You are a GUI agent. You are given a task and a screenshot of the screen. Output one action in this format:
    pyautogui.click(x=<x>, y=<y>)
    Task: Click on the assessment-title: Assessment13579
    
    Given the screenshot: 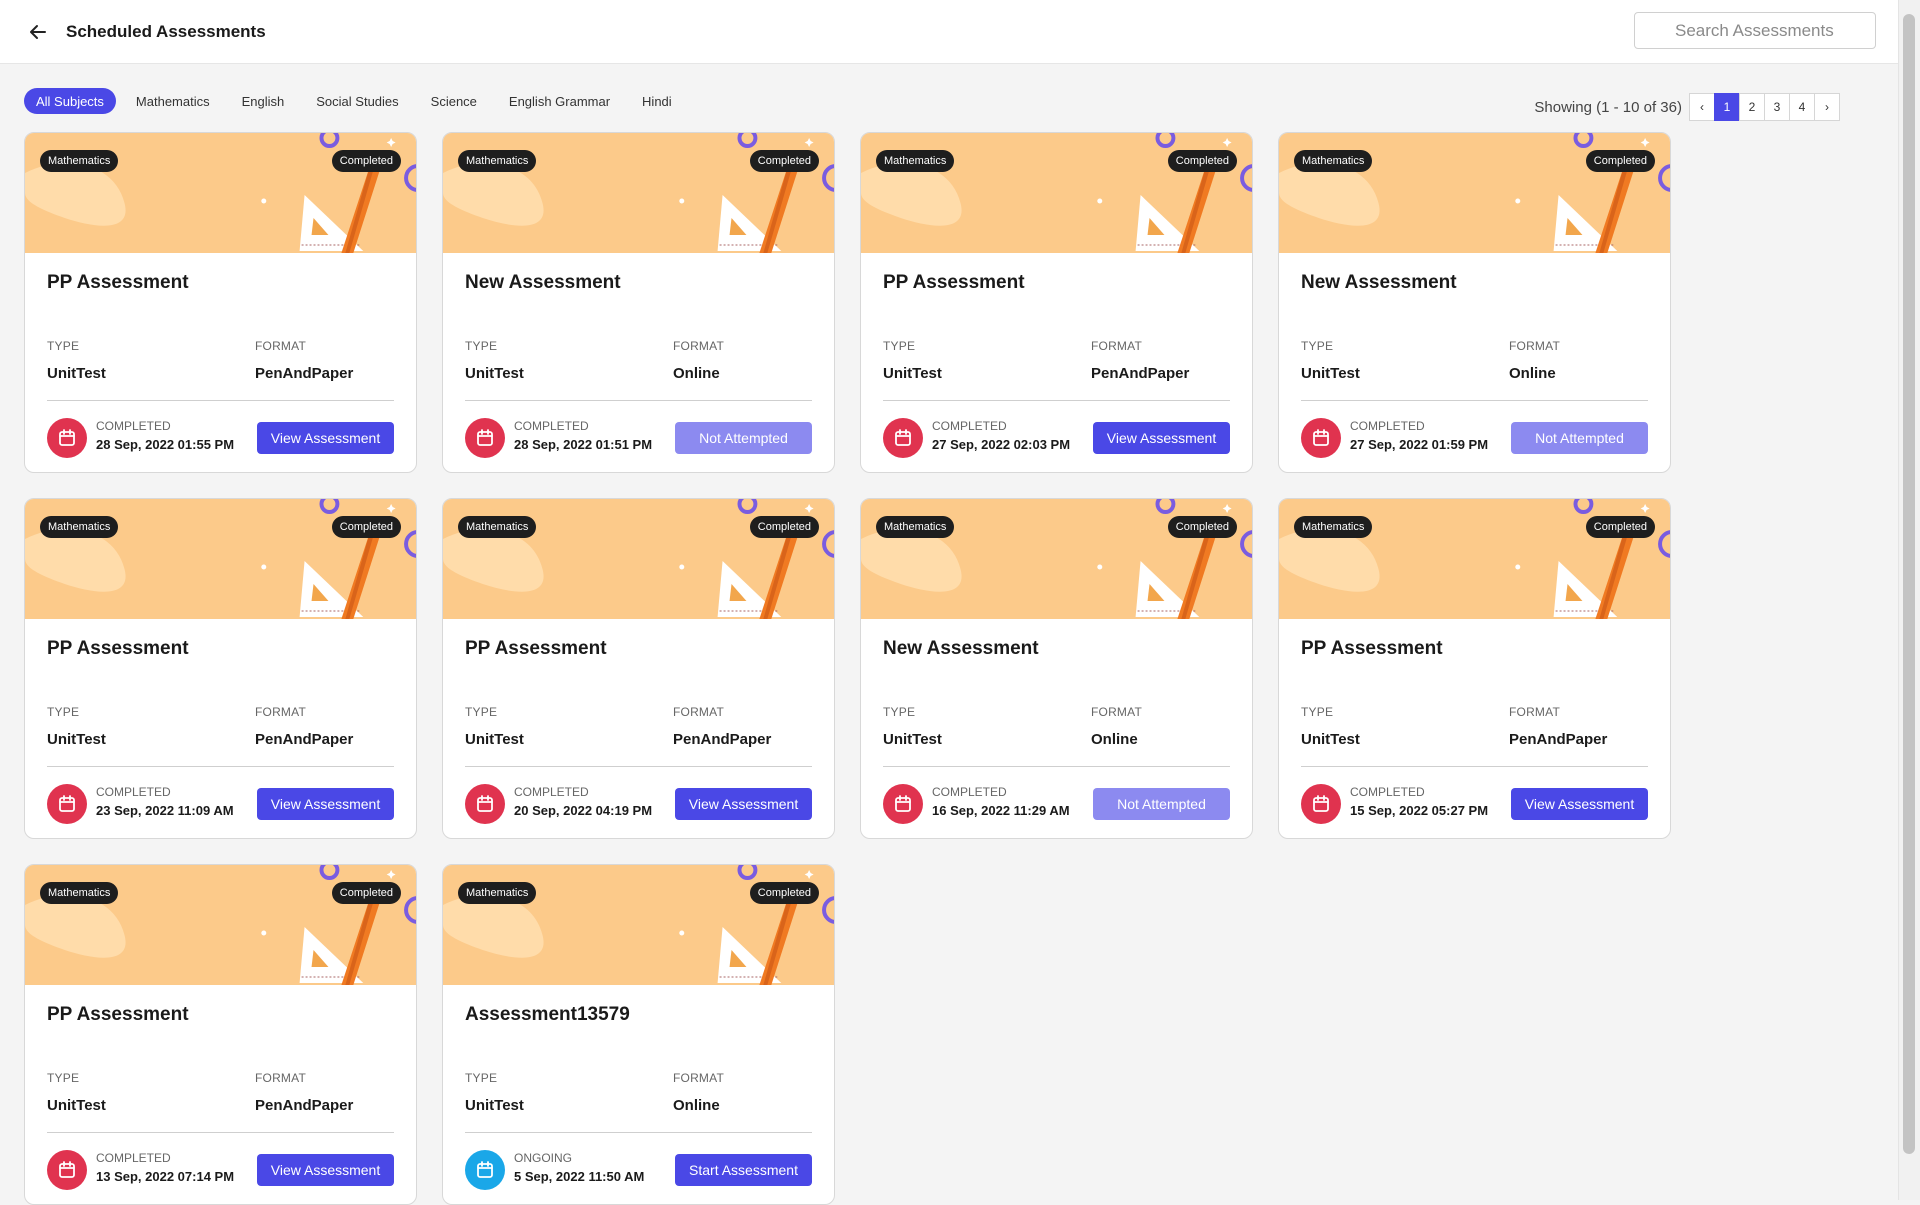 What is the action you would take?
    pyautogui.click(x=547, y=1014)
    